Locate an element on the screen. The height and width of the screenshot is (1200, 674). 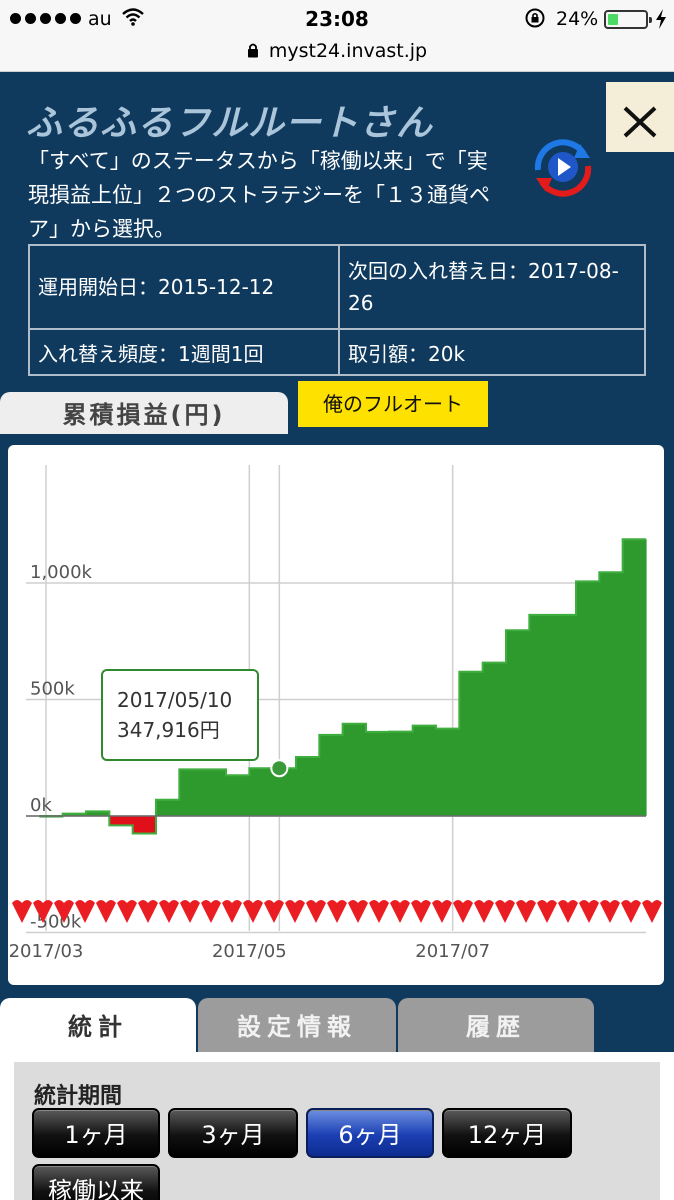
stats-area: 統計期間 1ヶ月 3ヶ月 6ヶ月 12ヶ月 稼働以来 is located at coordinates (337, 1126).